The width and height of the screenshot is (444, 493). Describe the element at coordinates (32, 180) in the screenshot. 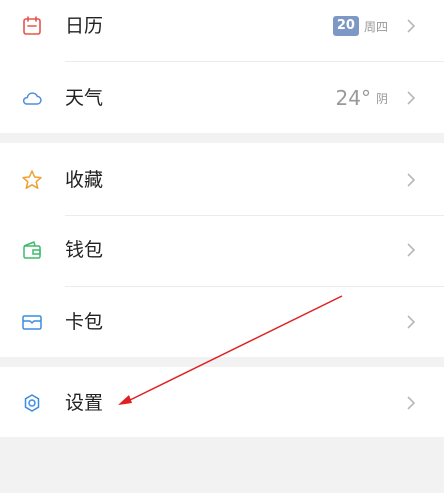

I see `star-icon` at that location.